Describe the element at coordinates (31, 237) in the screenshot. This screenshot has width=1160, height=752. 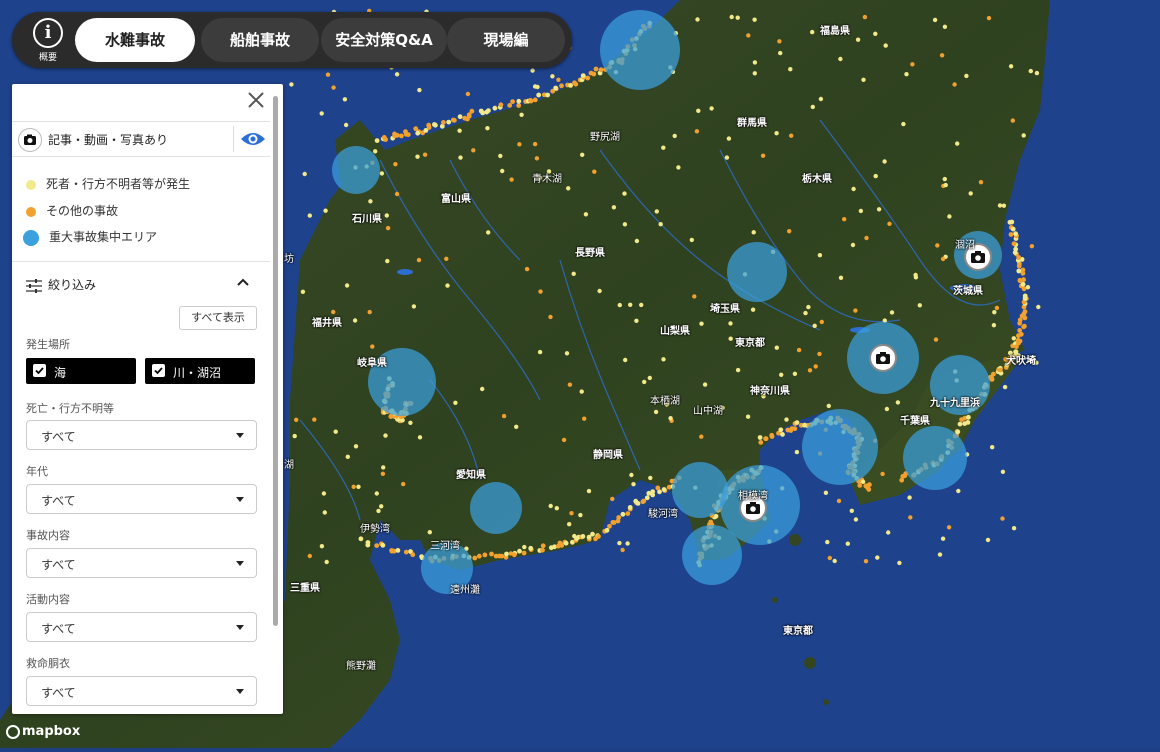
I see `legend-dot-blue` at that location.